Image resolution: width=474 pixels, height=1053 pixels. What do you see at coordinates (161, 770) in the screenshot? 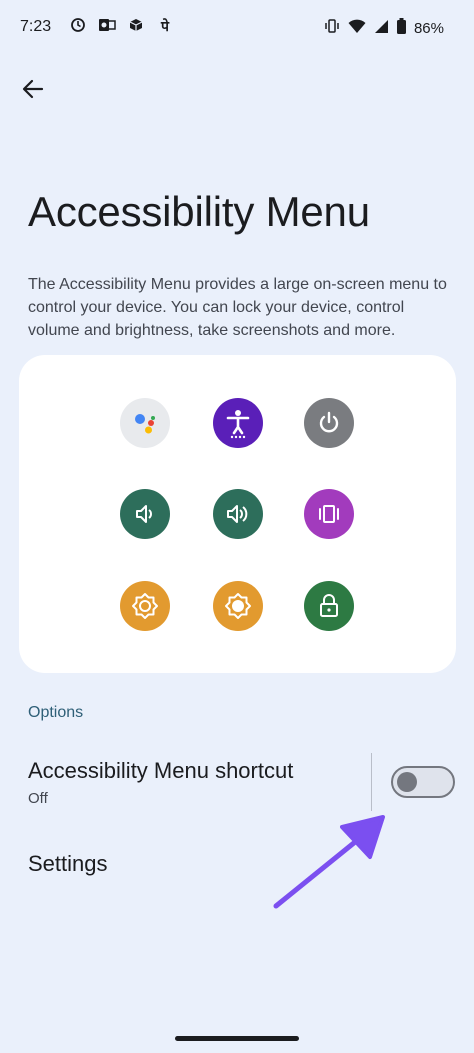
I see `shortcut-title: Accessibility Menu shortcut` at bounding box center [161, 770].